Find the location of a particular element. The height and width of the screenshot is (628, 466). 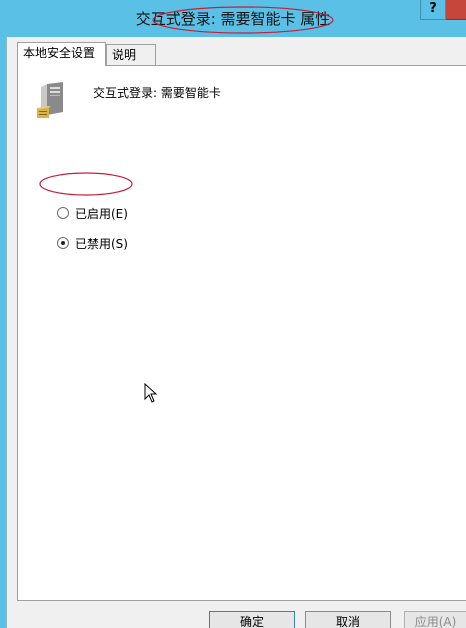

enabled-option: 已启用(E) is located at coordinates (92, 213).